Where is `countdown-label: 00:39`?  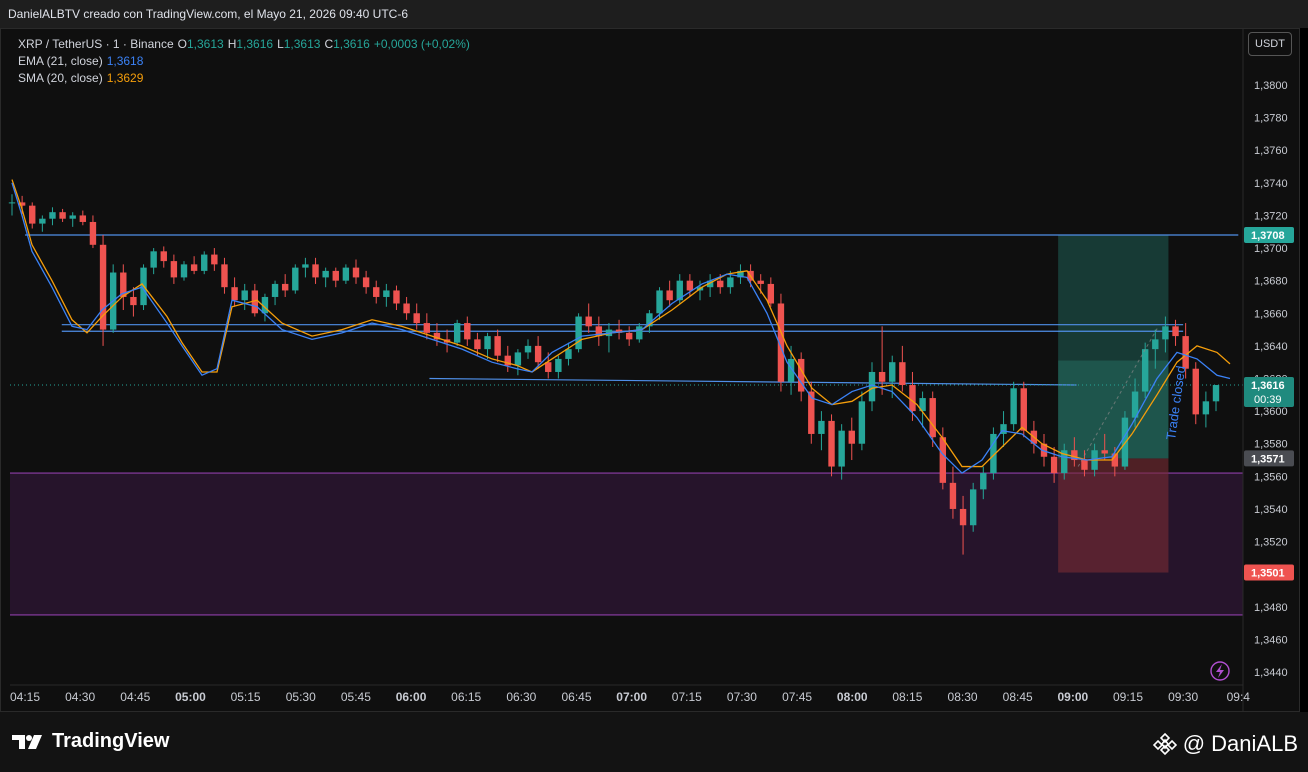 countdown-label: 00:39 is located at coordinates (1268, 400).